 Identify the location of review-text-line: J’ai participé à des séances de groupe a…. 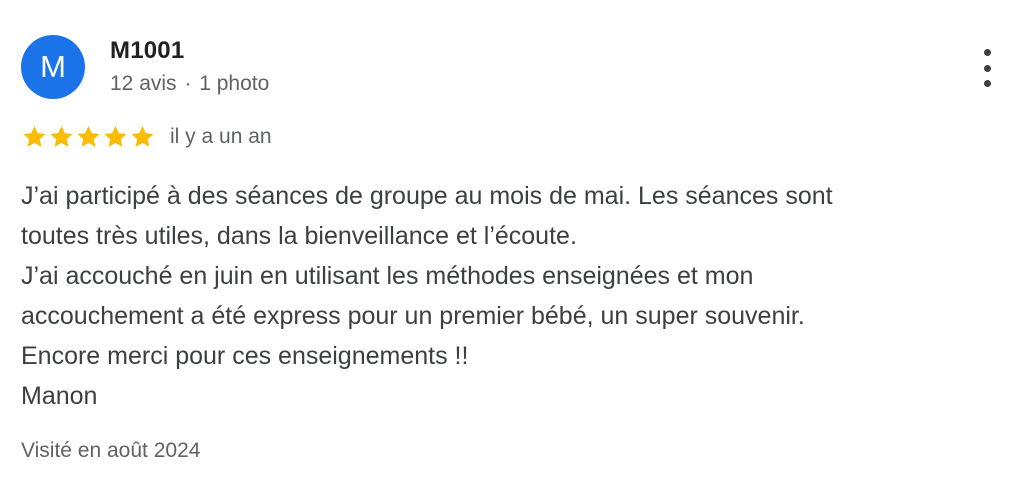
(427, 196).